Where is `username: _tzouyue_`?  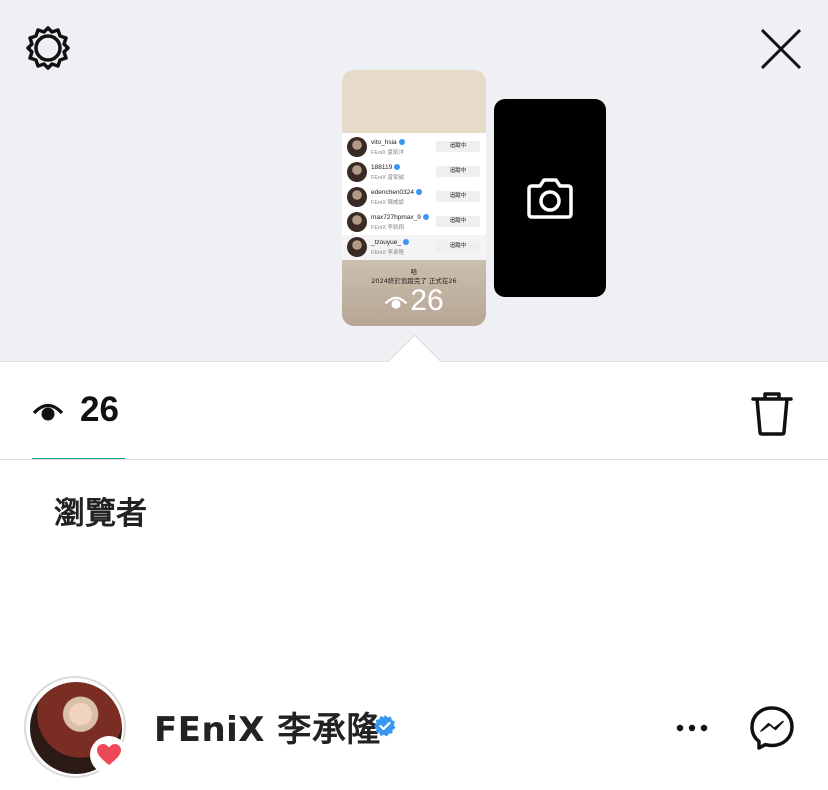
username: _tzouyue_ is located at coordinates (386, 242).